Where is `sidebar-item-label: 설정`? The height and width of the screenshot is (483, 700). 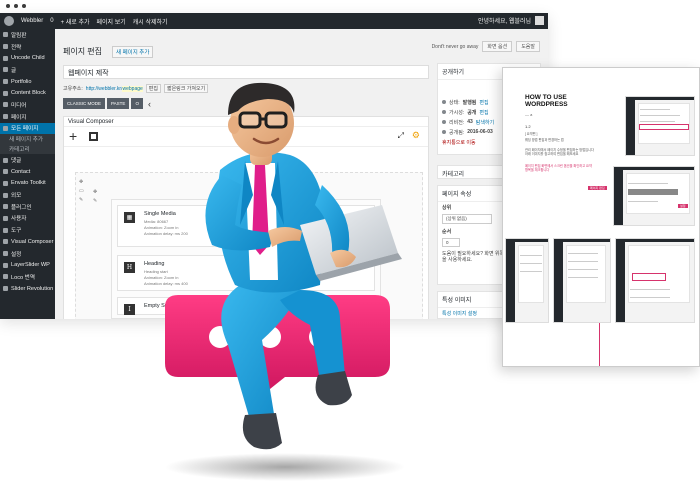
sidebar-item-label: 설정 is located at coordinates (16, 254).